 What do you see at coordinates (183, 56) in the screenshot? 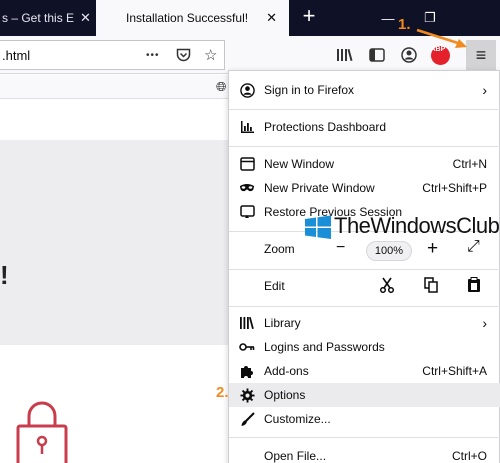
I see `pocket-icon` at bounding box center [183, 56].